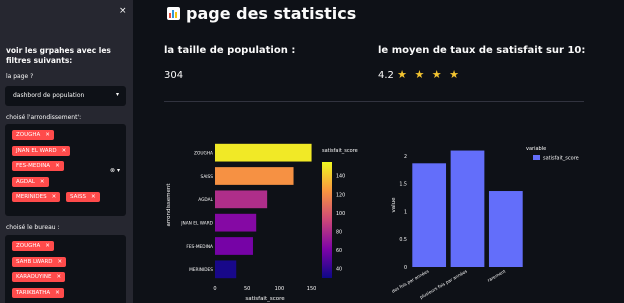 This screenshot has height=303, width=624. I want to click on metric-satisfaction: 4.2 ★ ★ ★ ★, so click(419, 74).